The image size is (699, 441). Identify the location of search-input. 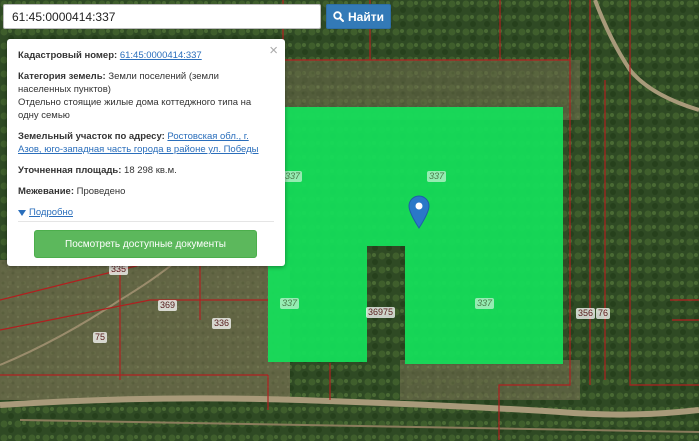
(162, 16).